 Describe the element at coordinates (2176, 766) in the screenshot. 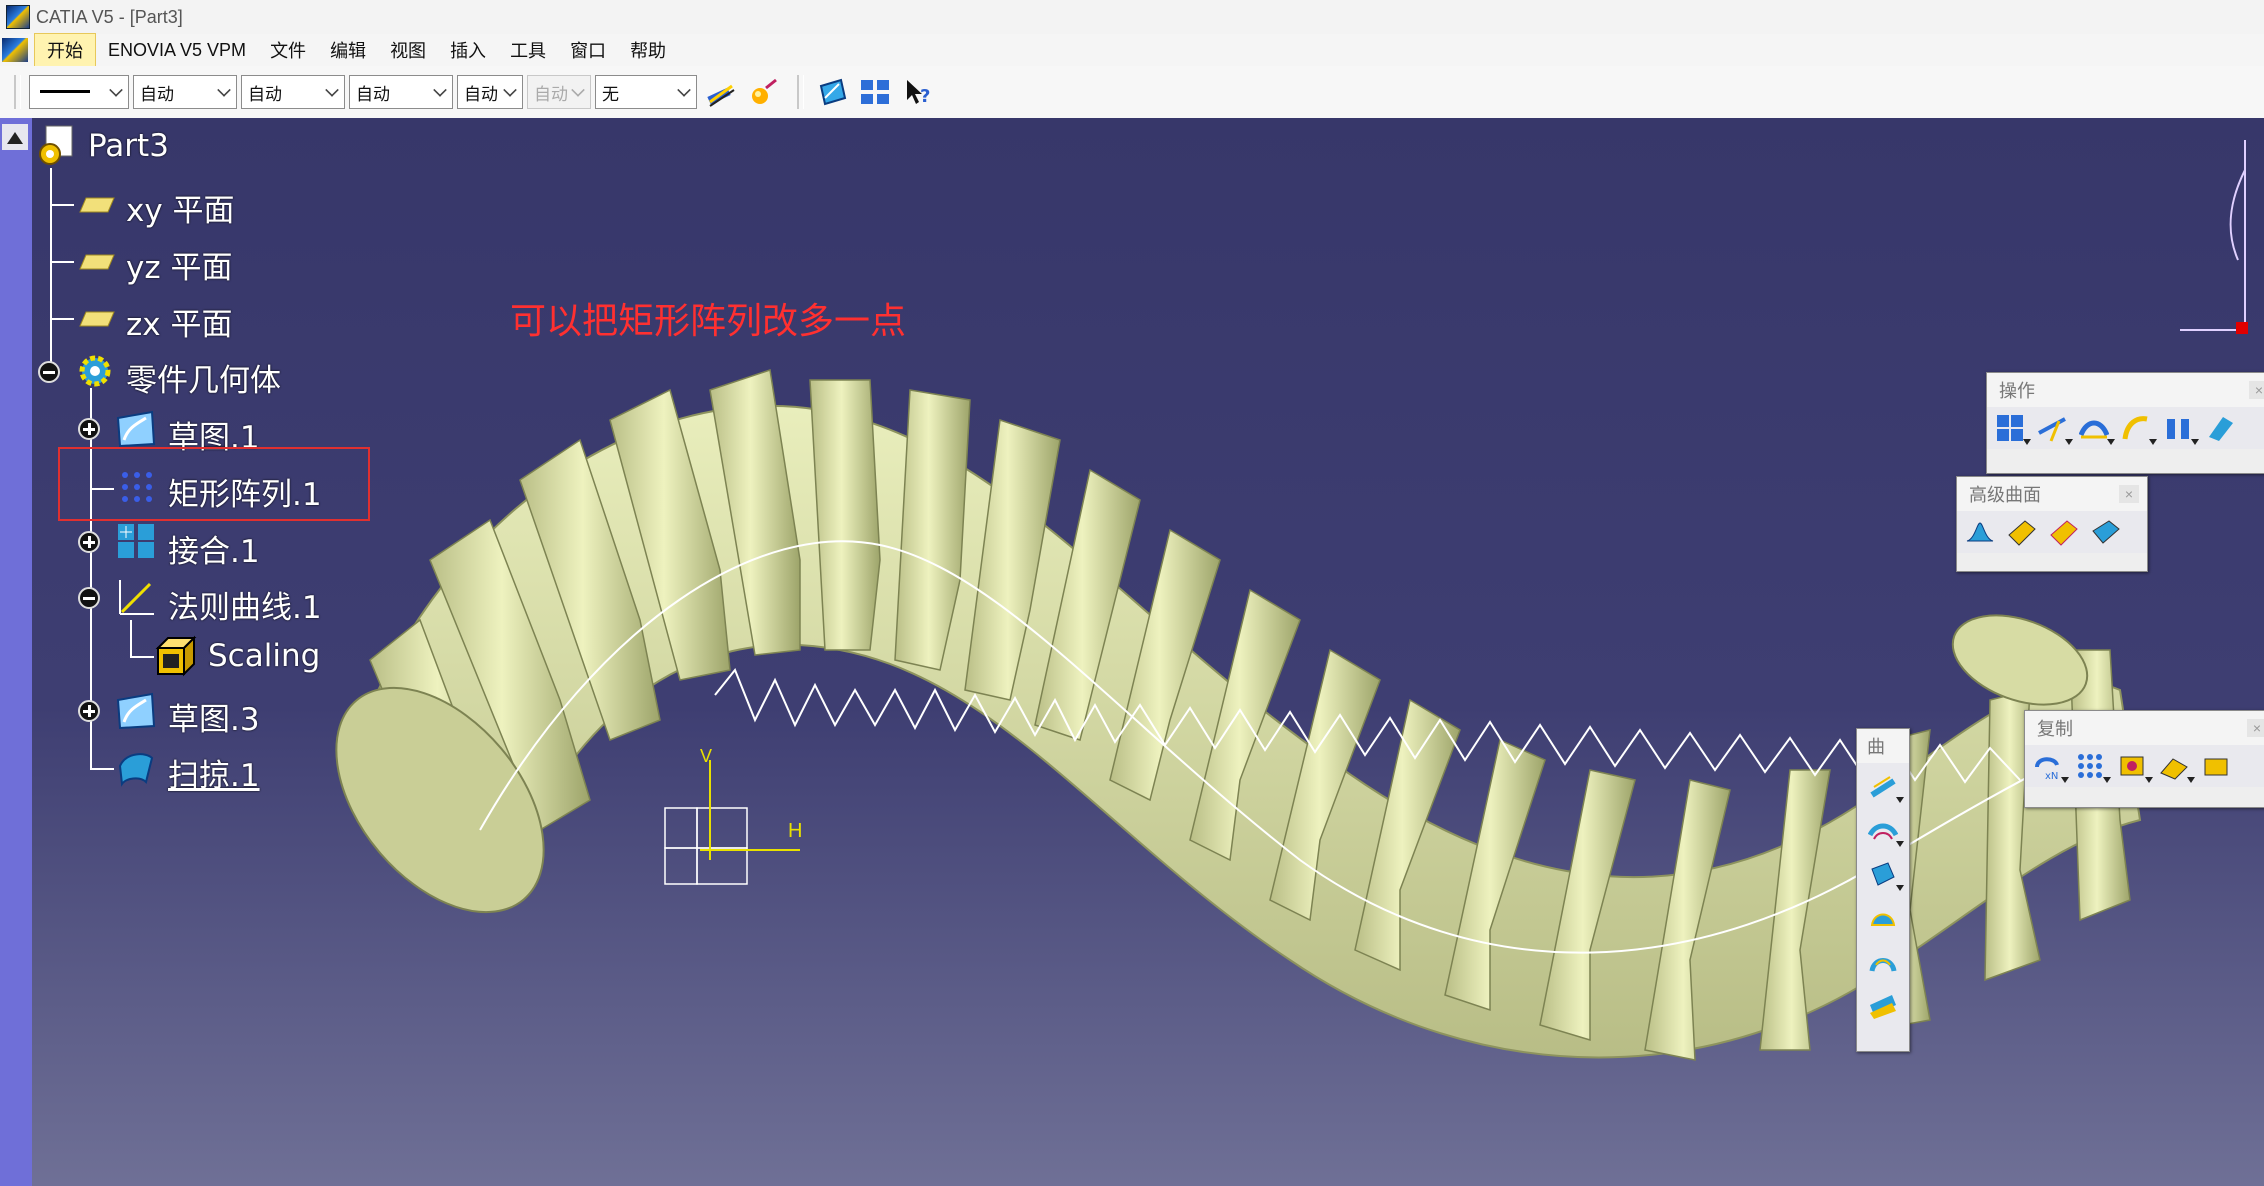

I see `instantiate-icon` at that location.